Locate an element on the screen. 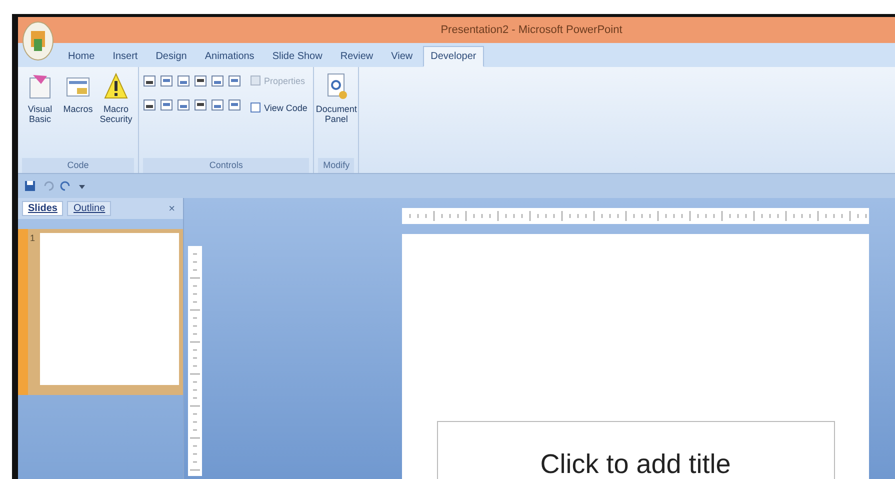 The width and height of the screenshot is (895, 479). warning-icon is located at coordinates (116, 86).